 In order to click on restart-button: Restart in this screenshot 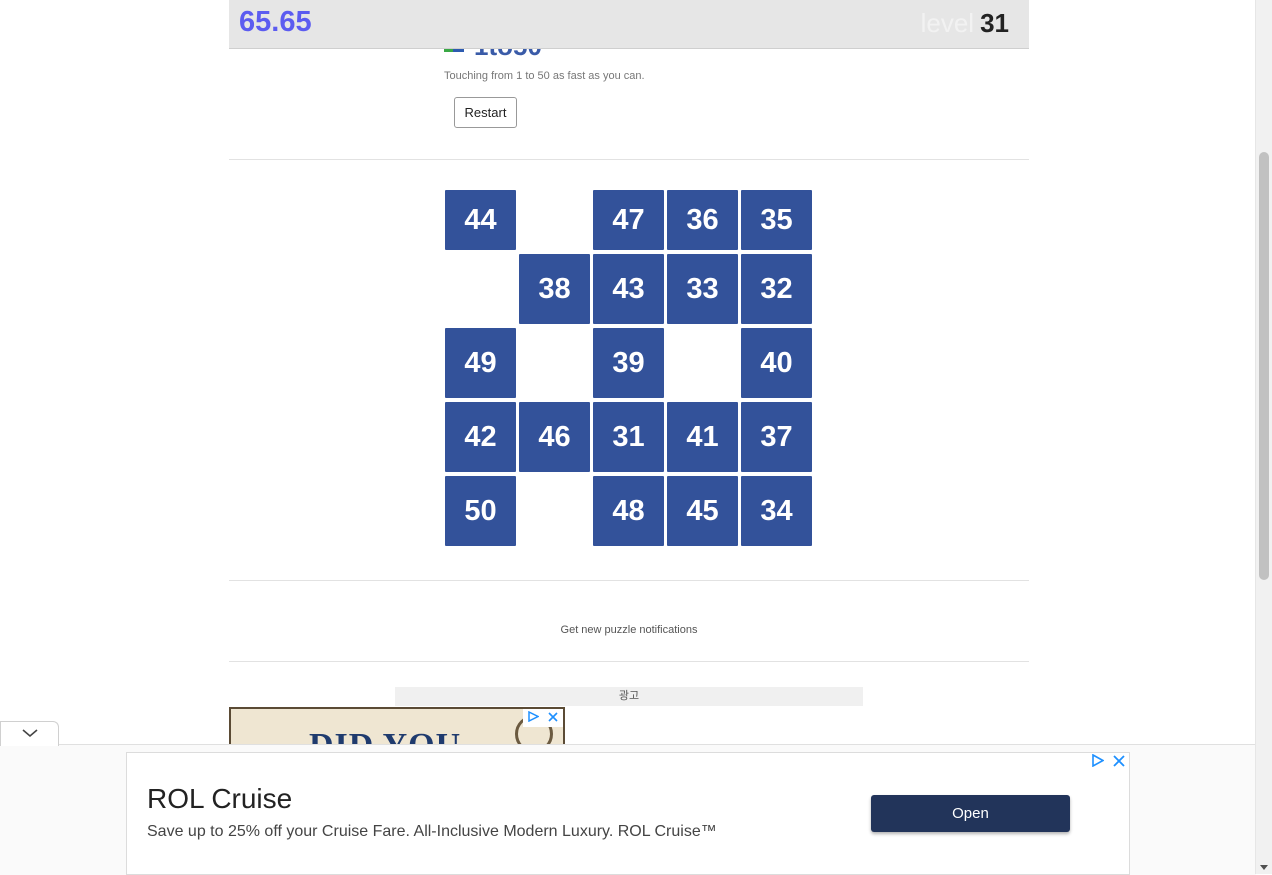, I will do `click(485, 112)`.